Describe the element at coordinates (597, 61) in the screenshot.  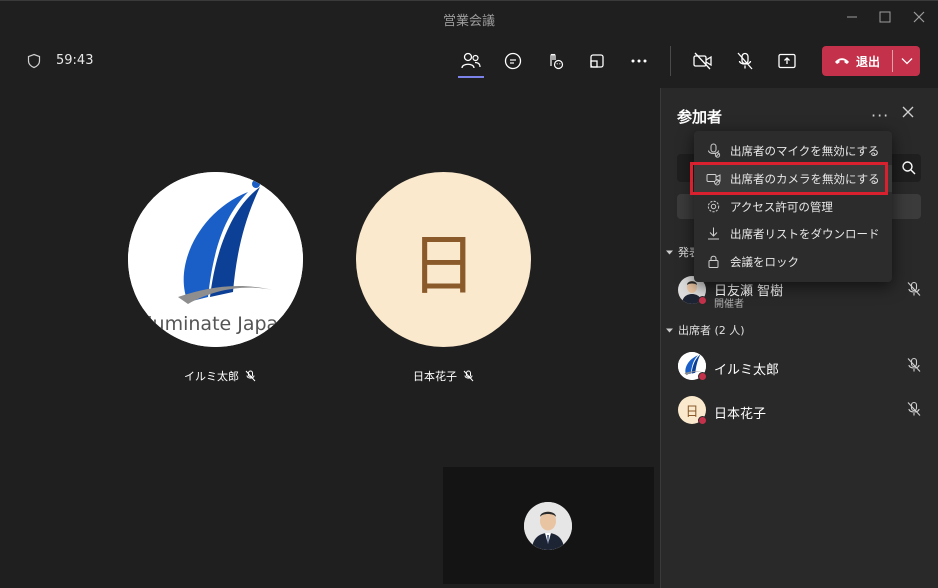
I see `breakout-rooms-icon` at that location.